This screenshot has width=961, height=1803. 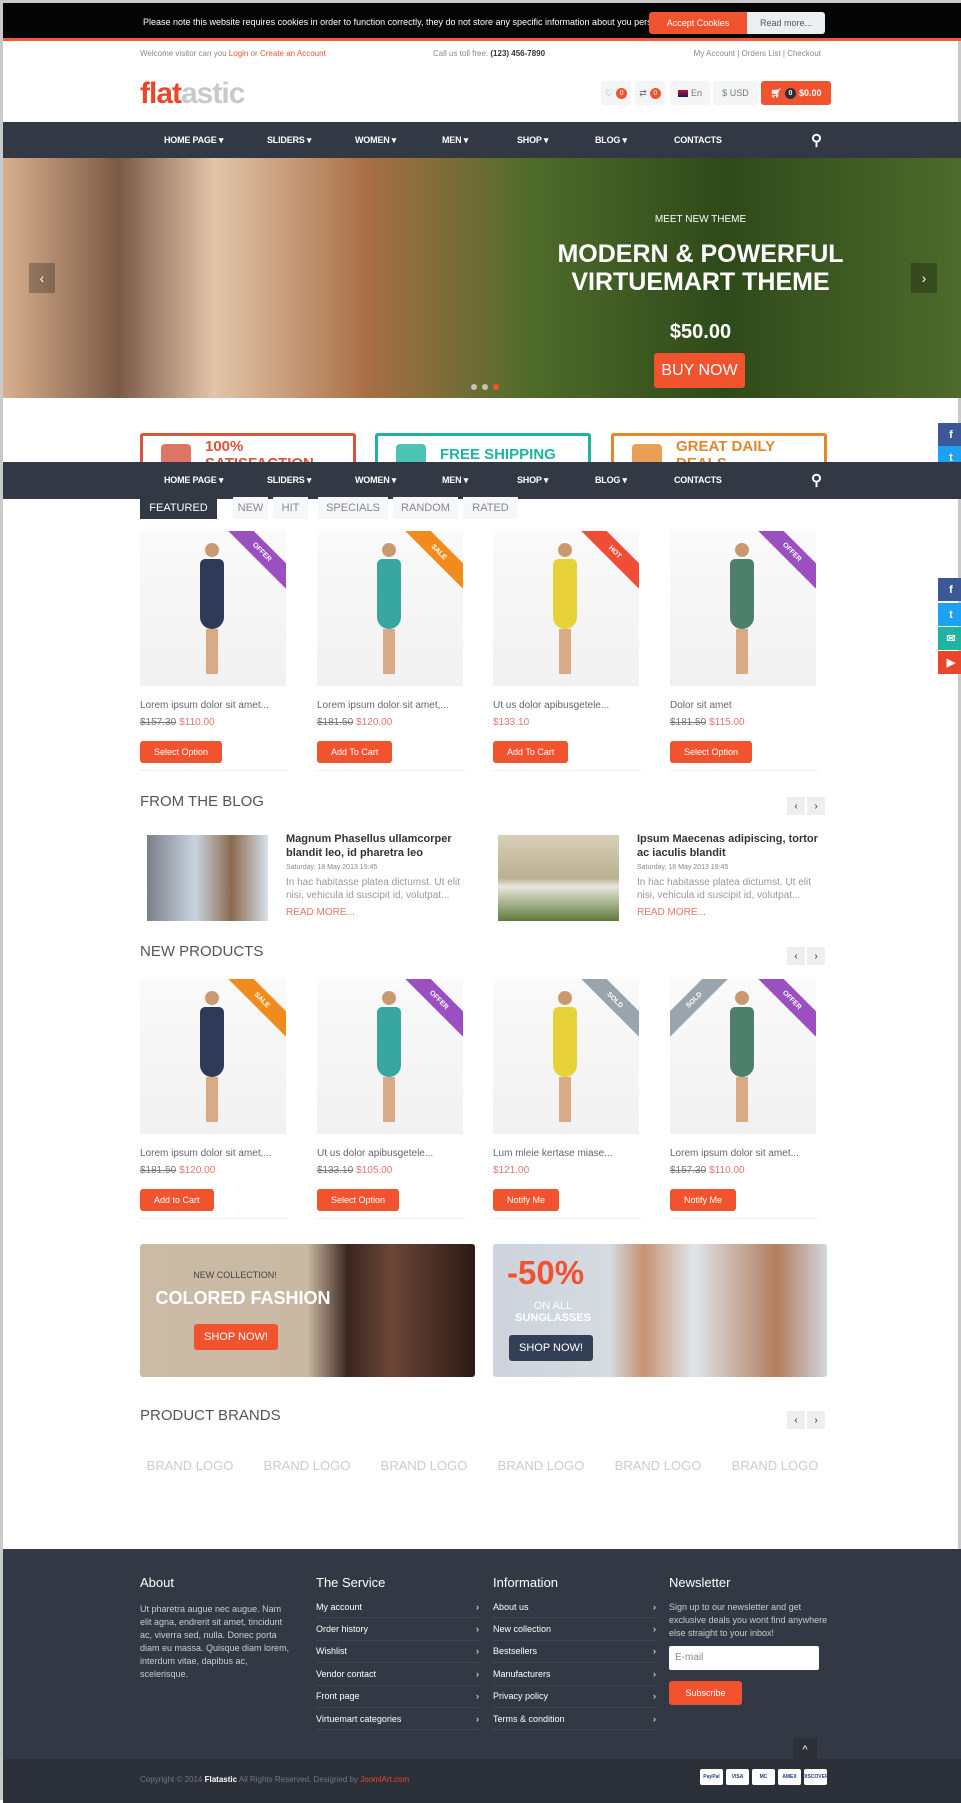 What do you see at coordinates (796, 93) in the screenshot?
I see `cart-button: 🛒︎ 0 $0.00` at bounding box center [796, 93].